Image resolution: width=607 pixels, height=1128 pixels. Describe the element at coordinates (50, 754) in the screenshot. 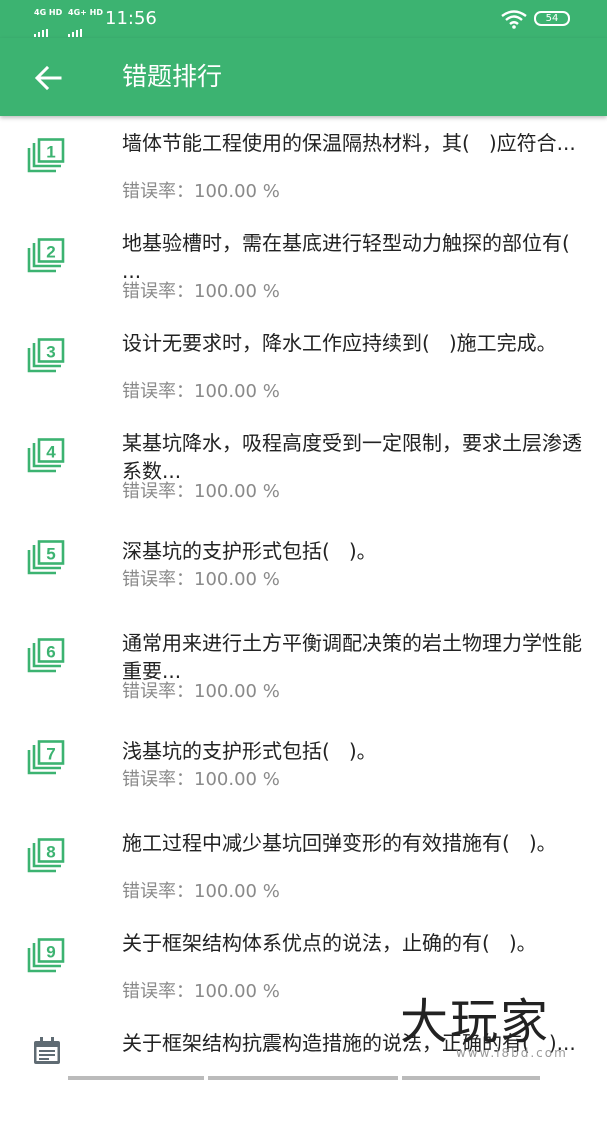

I see `svg-text: 7` at that location.